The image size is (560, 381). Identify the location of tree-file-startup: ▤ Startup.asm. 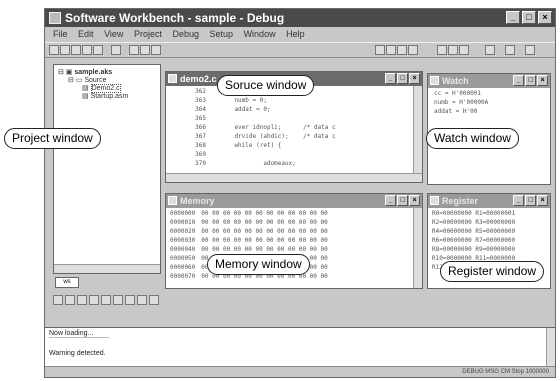
(105, 96).